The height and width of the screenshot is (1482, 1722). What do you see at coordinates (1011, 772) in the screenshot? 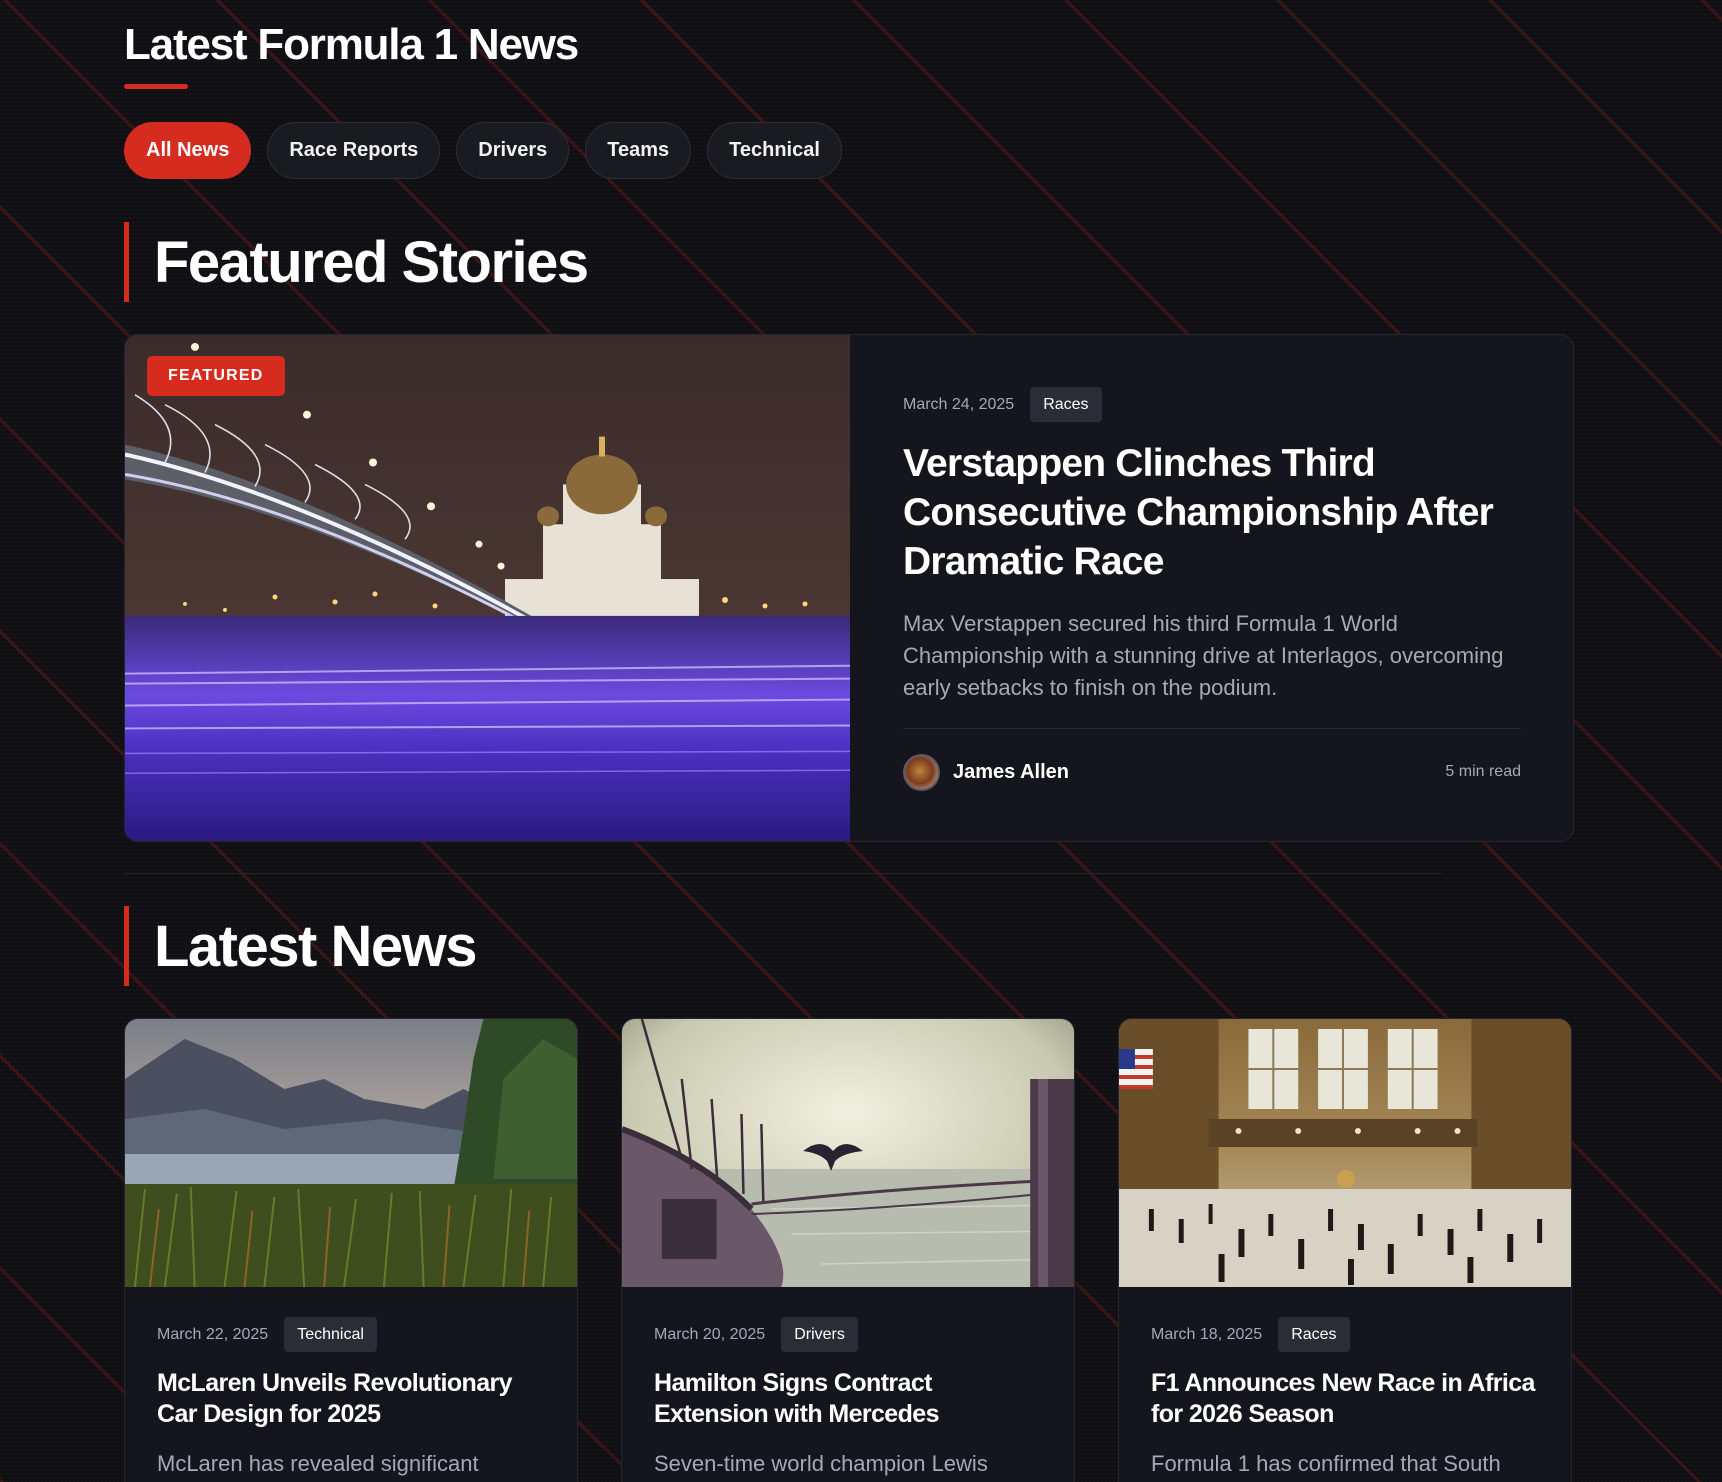
I see `author-name: James Allen` at bounding box center [1011, 772].